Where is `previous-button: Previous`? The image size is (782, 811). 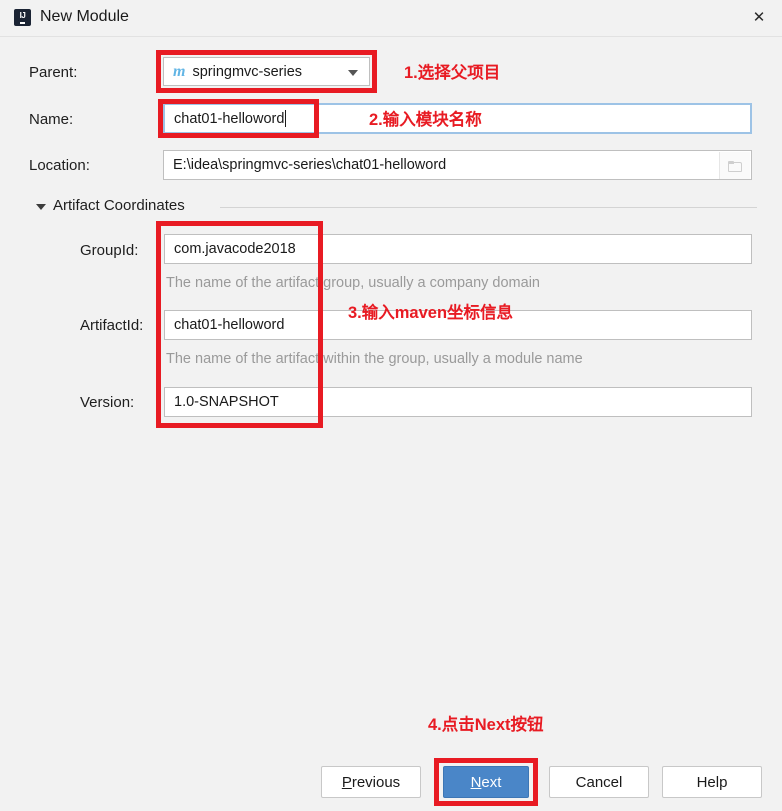
previous-button: Previous is located at coordinates (371, 782).